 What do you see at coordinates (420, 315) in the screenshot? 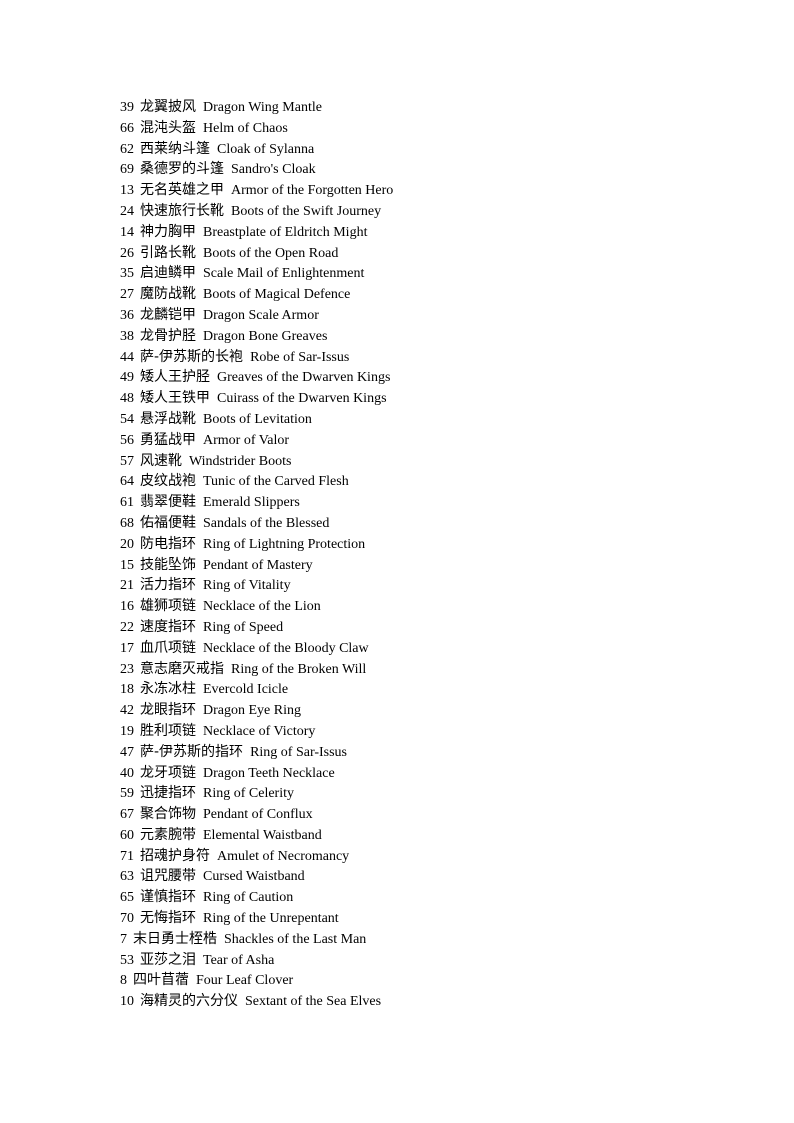
I see `list-item: 36 龙麟铠甲 Dragon Scale Armor` at bounding box center [420, 315].